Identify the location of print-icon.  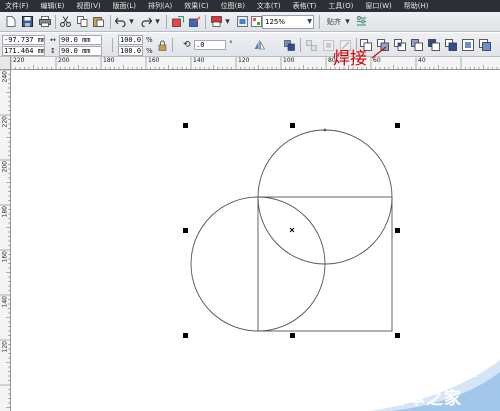
(44, 21).